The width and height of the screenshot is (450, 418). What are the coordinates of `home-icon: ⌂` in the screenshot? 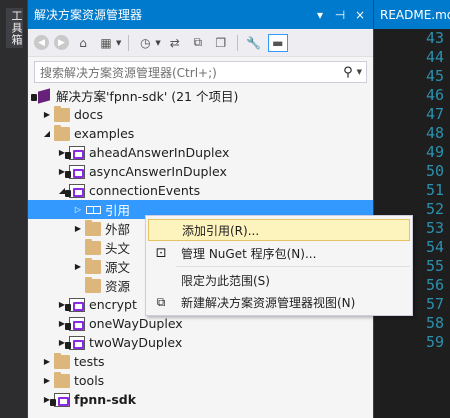 It's located at (83, 43).